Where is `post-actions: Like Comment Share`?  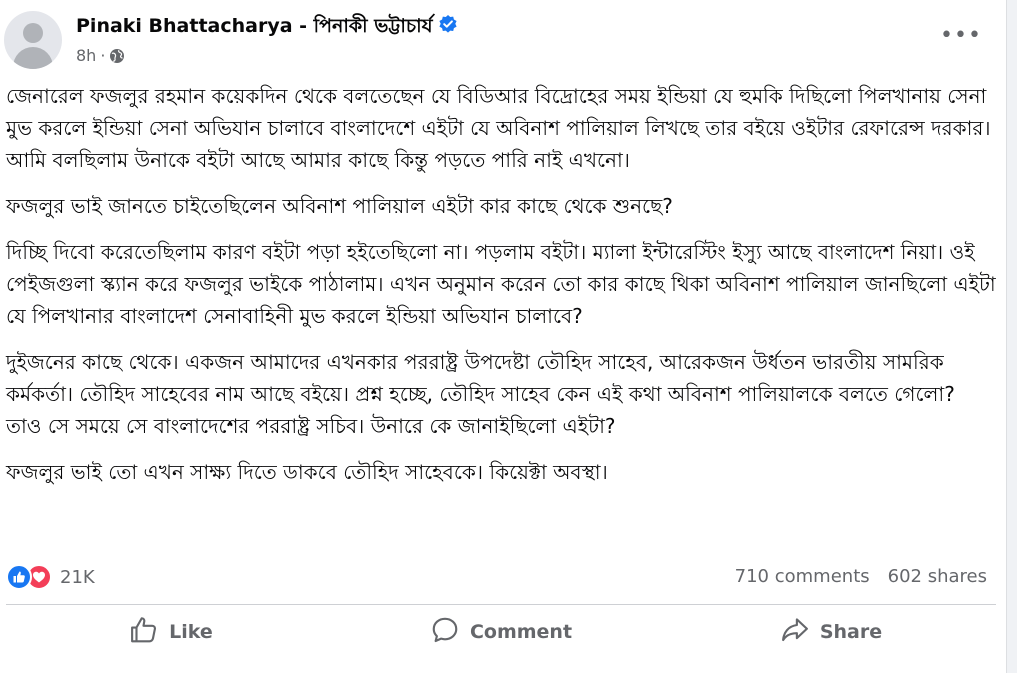 post-actions: Like Comment Share is located at coordinates (501, 632).